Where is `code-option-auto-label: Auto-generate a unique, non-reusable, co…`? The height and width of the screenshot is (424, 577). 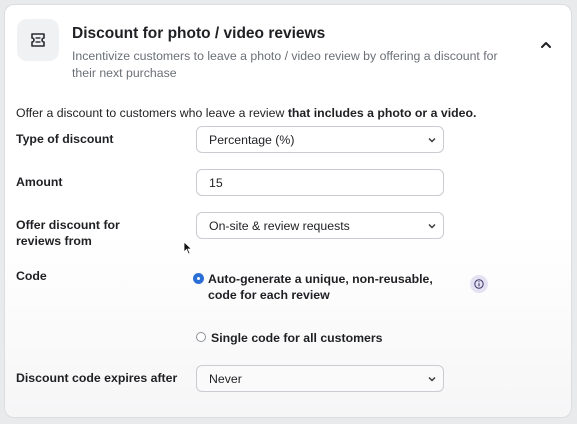
code-option-auto-label: Auto-generate a unique, non-reusable, co… is located at coordinates (320, 287).